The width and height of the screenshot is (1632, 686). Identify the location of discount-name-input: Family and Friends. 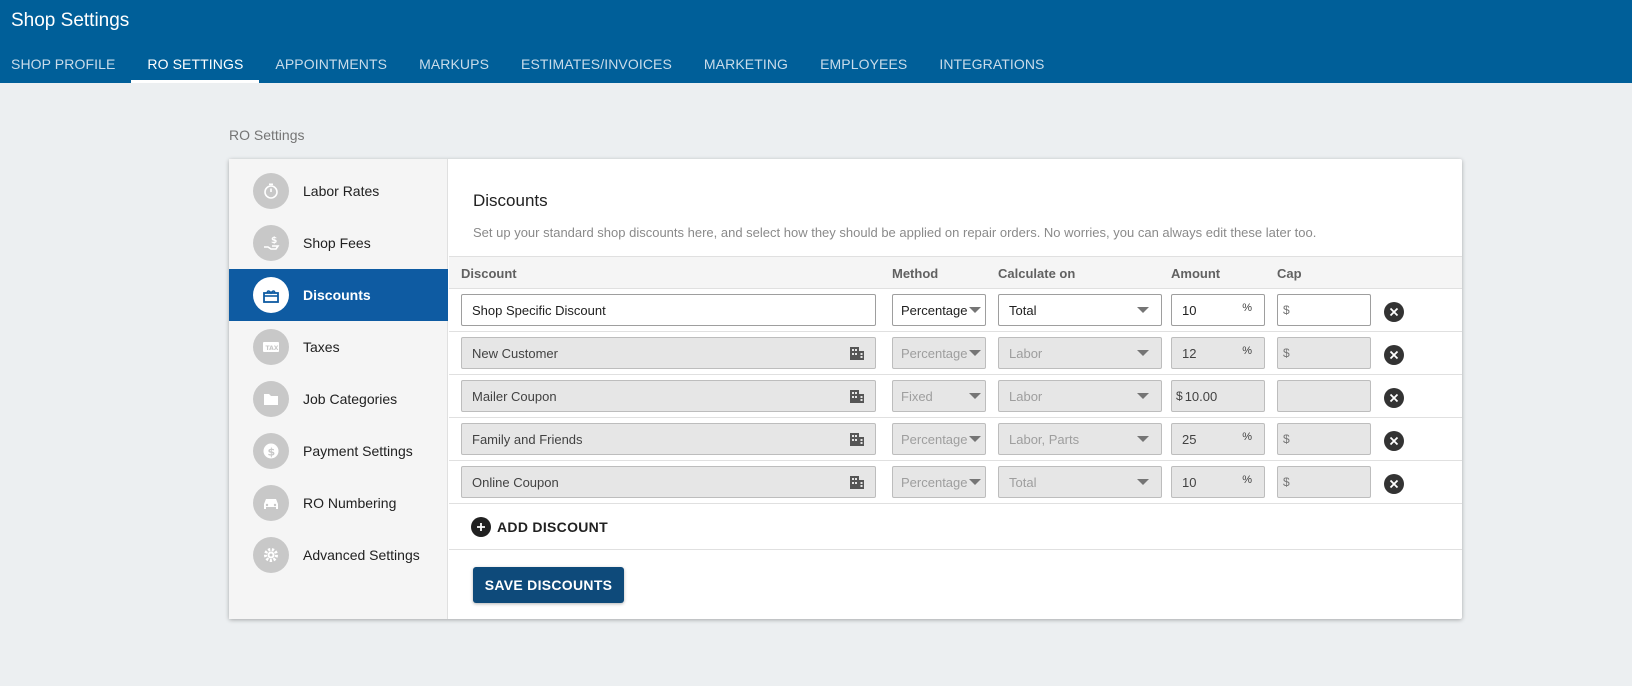
(668, 439).